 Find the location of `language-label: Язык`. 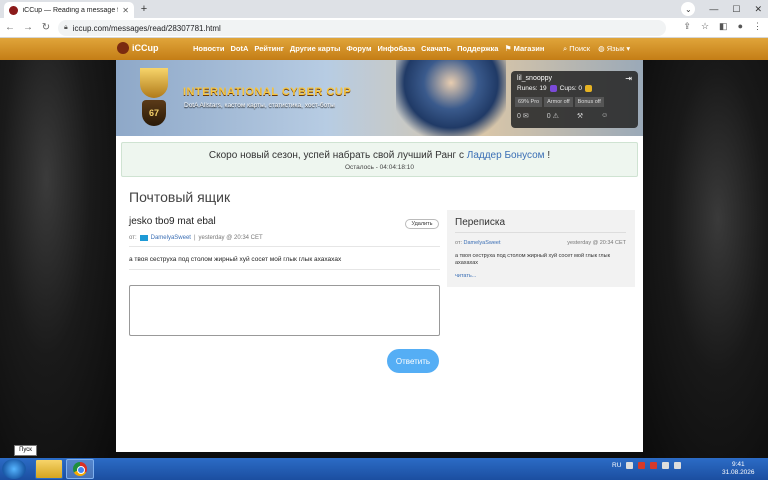

language-label: Язык is located at coordinates (615, 48).